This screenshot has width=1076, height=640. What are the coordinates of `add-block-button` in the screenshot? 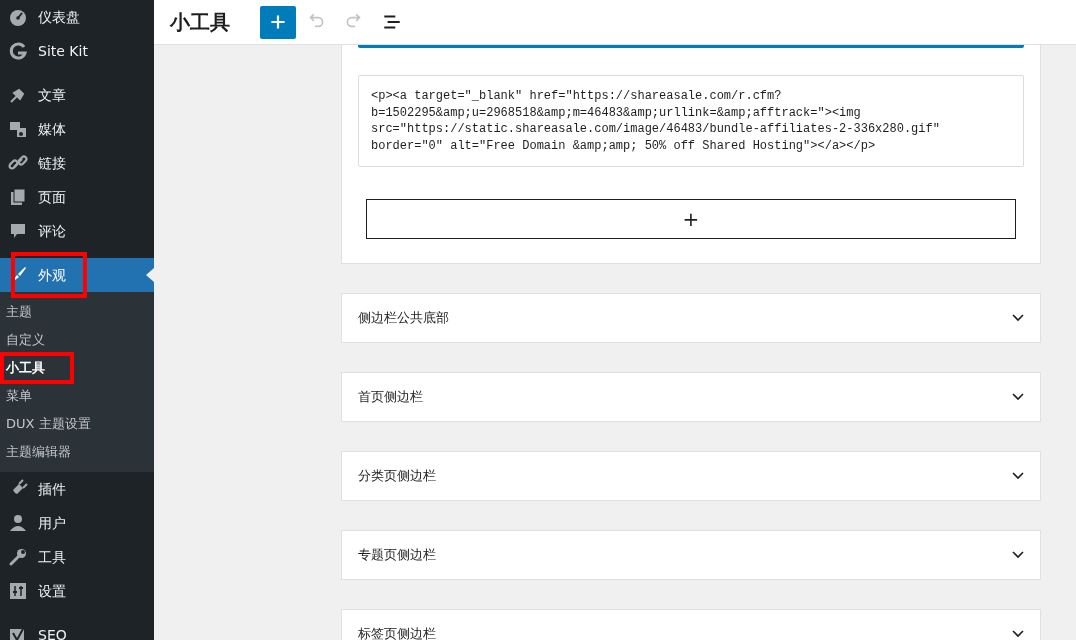 It's located at (278, 22).